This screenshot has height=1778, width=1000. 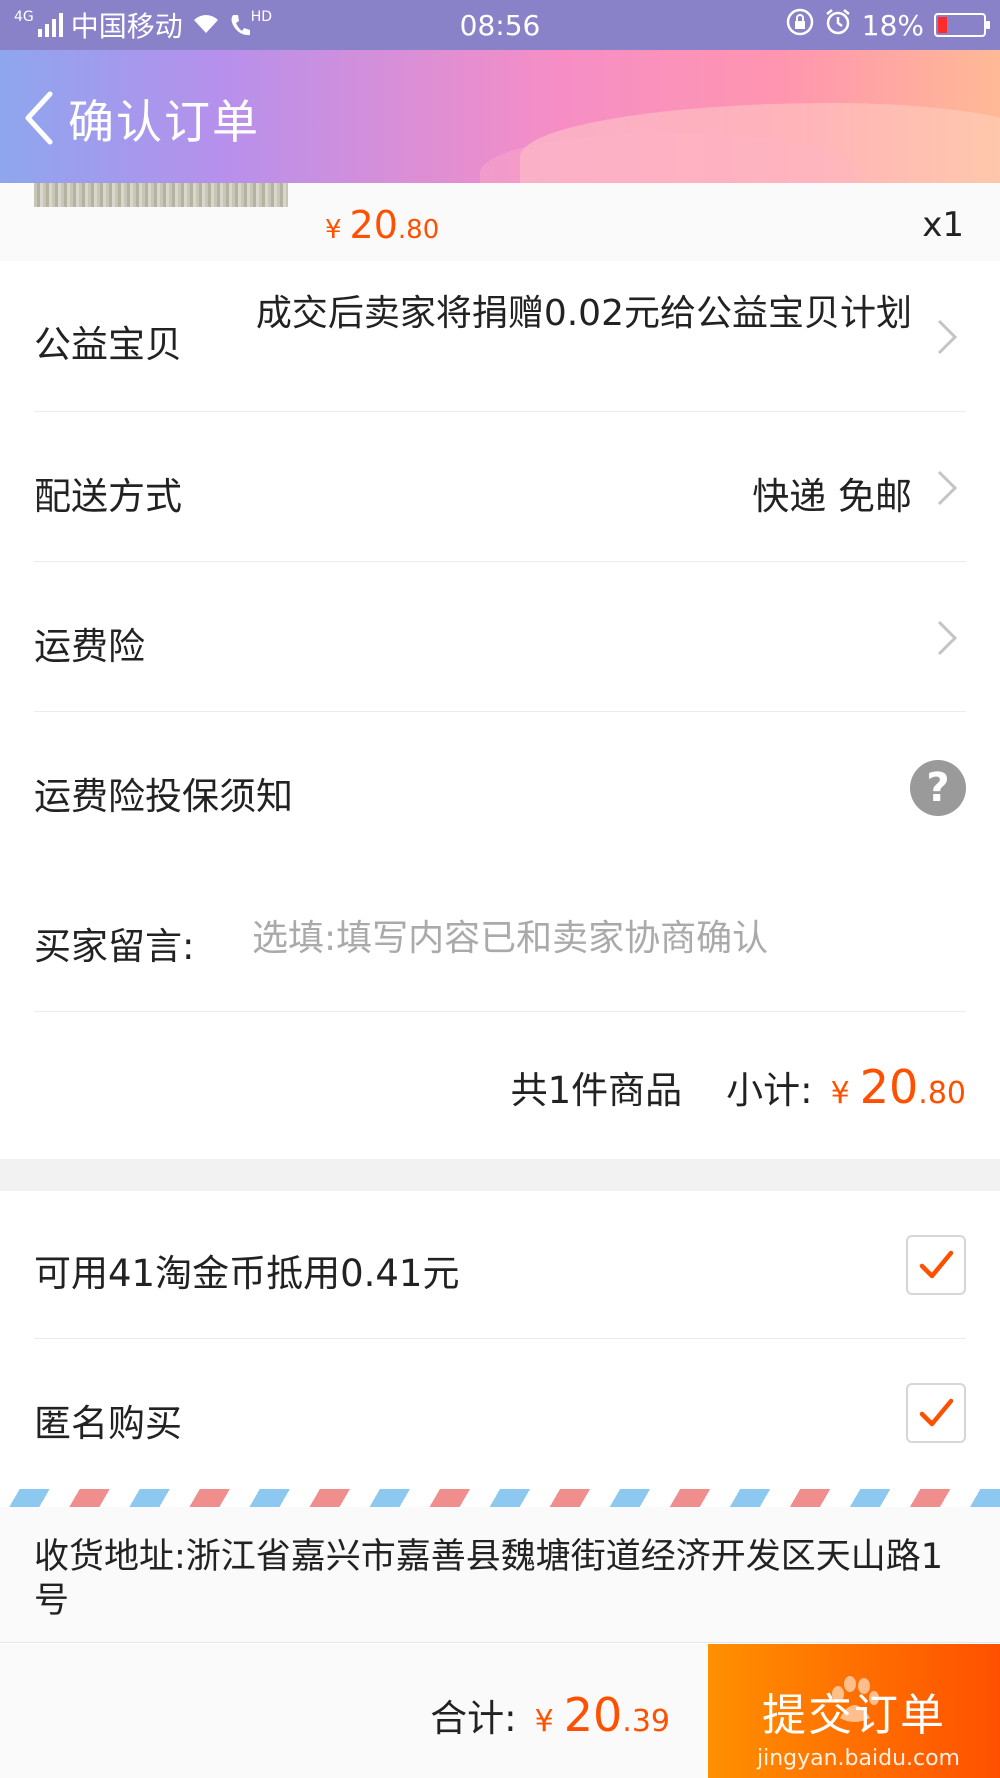 I want to click on product-item: ¥20.80 x1, so click(x=500, y=222).